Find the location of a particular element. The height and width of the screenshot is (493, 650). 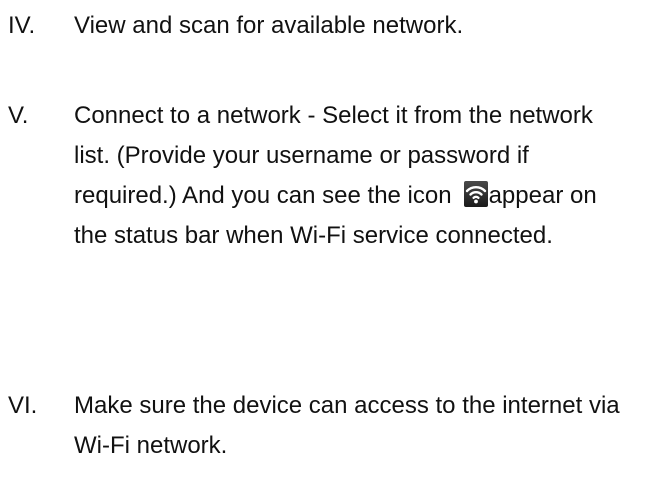

step-text: View and scan for available network. is located at coordinates (269, 25).